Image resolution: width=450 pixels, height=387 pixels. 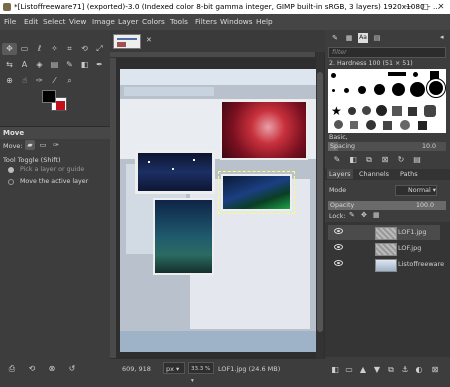 I want to click on vertical-scrollbar, so click(x=320, y=205).